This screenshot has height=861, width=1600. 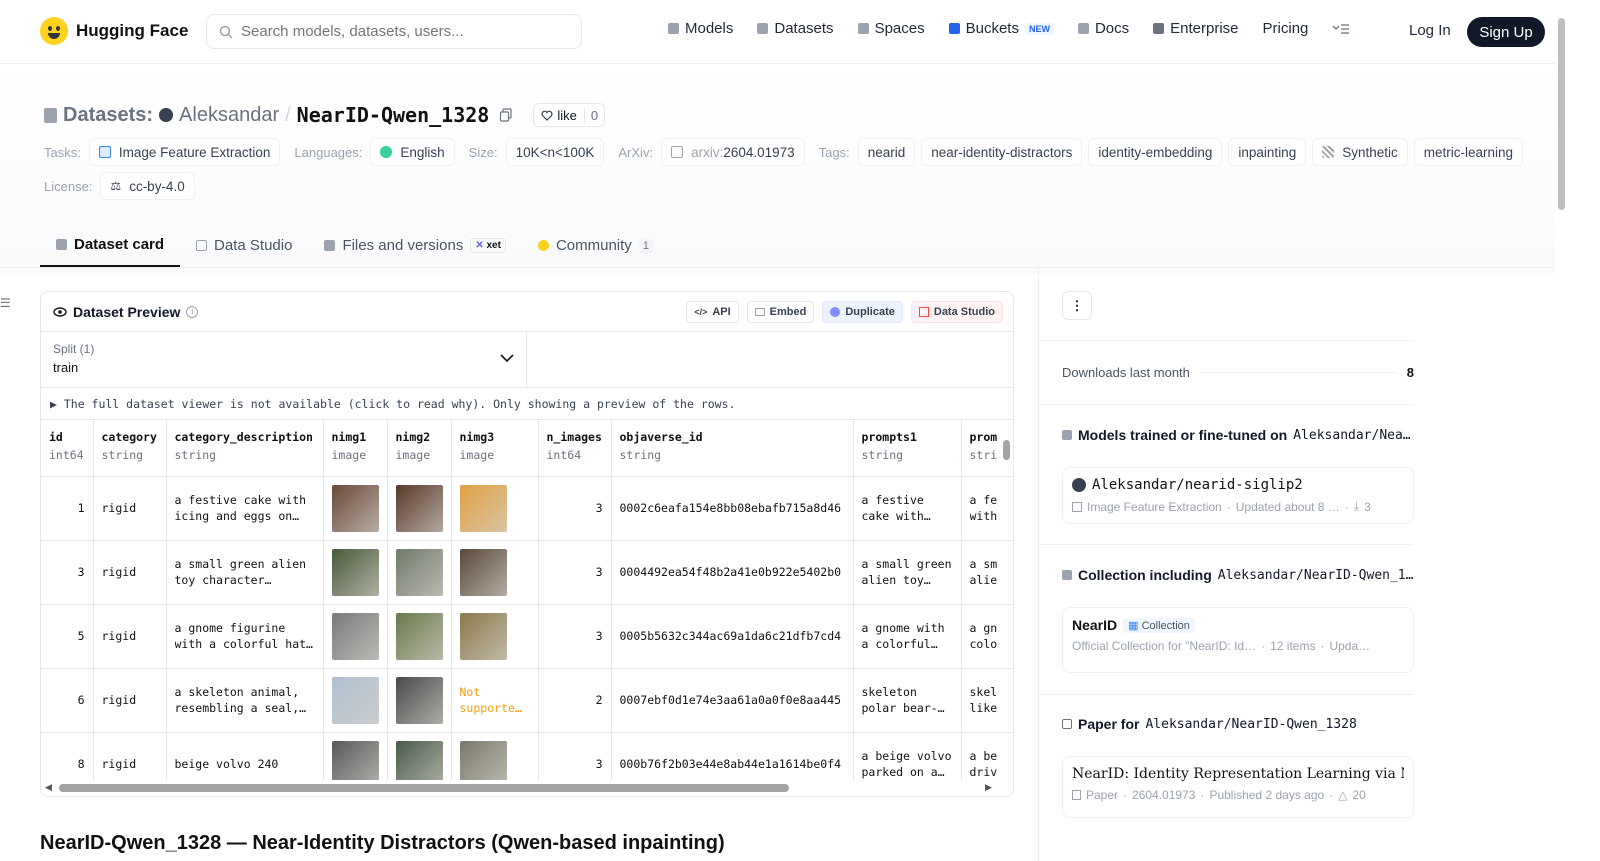 I want to click on tab-community: Community 1, so click(x=595, y=245).